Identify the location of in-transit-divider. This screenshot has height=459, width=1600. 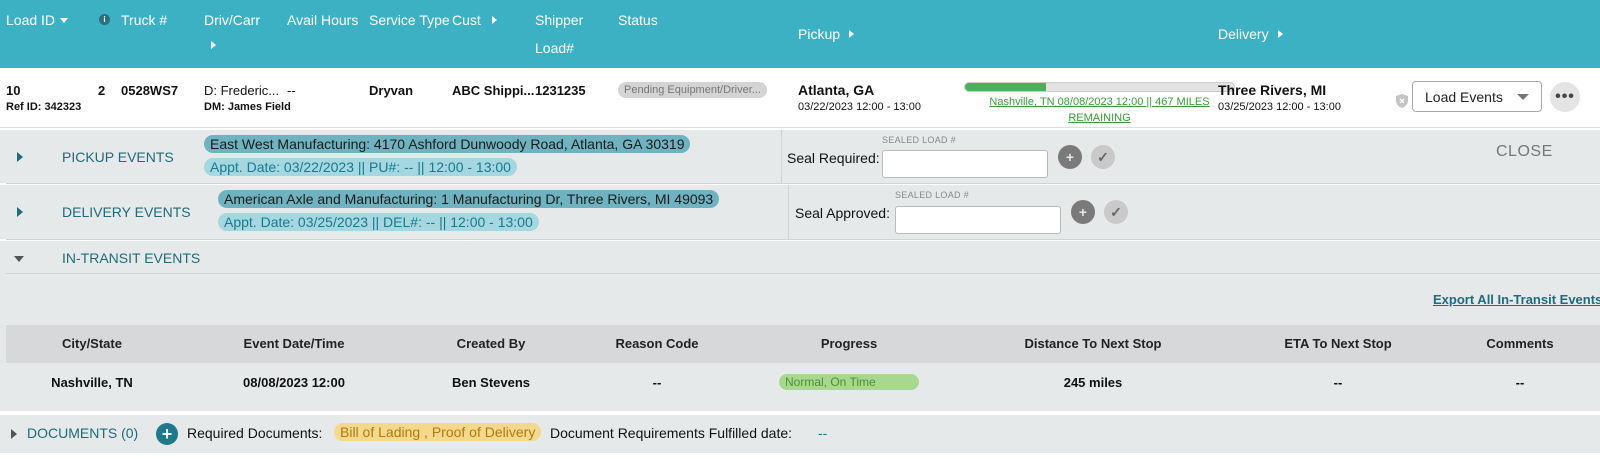
(803, 273).